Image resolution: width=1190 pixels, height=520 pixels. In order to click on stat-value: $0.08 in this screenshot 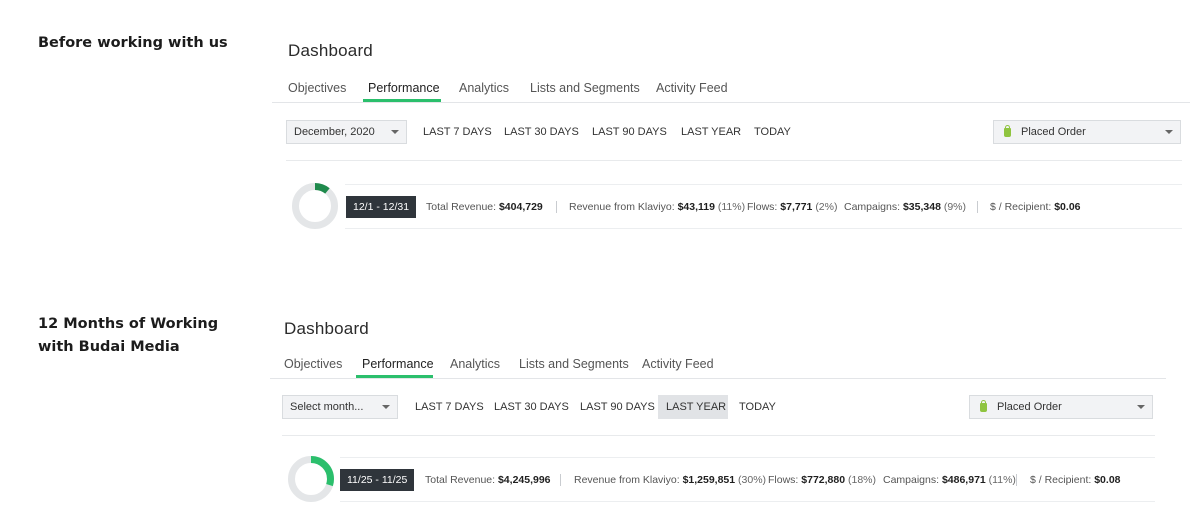, I will do `click(1107, 480)`.